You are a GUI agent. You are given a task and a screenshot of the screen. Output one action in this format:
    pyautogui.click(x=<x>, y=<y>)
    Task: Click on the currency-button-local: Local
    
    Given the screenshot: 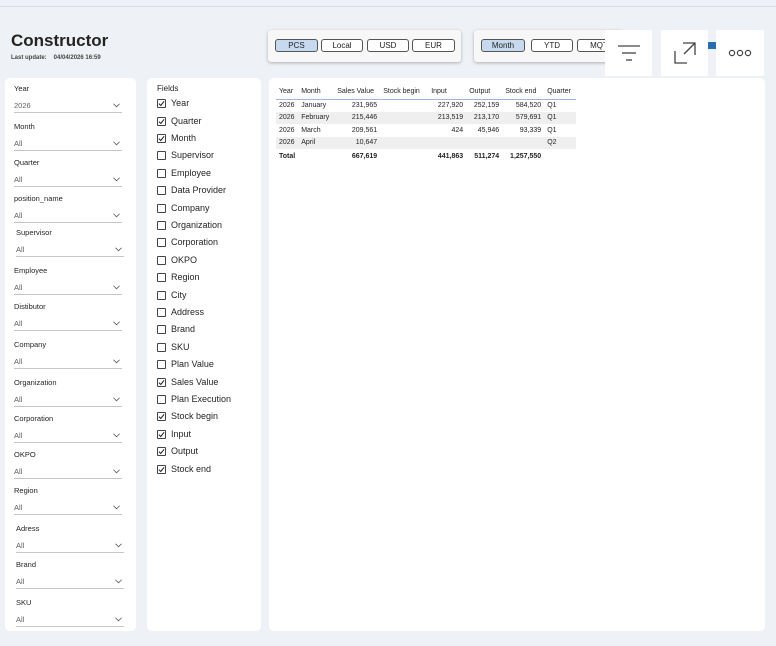 What is the action you would take?
    pyautogui.click(x=342, y=45)
    